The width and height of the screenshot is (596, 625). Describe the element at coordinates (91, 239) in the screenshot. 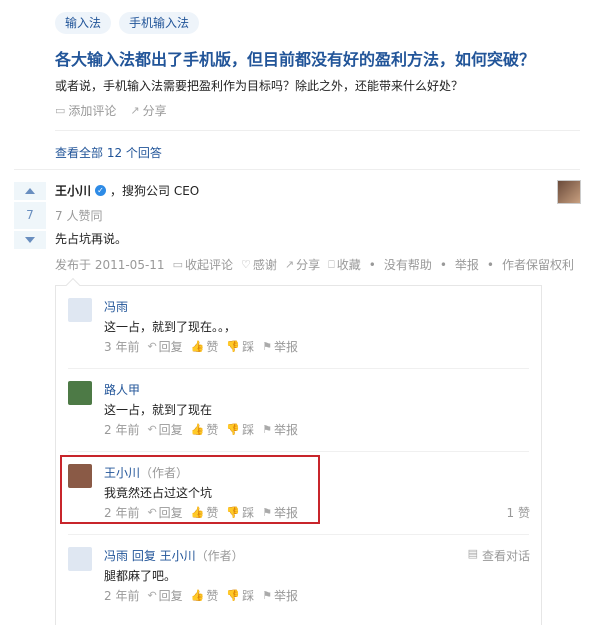

I see `answer-content: 先占坑再说。` at that location.